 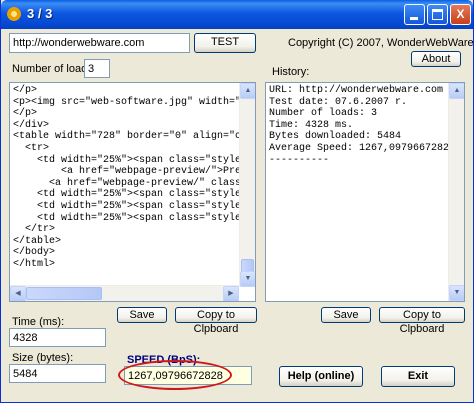 What do you see at coordinates (43, 358) in the screenshot?
I see `size-label: Size (bytes):` at bounding box center [43, 358].